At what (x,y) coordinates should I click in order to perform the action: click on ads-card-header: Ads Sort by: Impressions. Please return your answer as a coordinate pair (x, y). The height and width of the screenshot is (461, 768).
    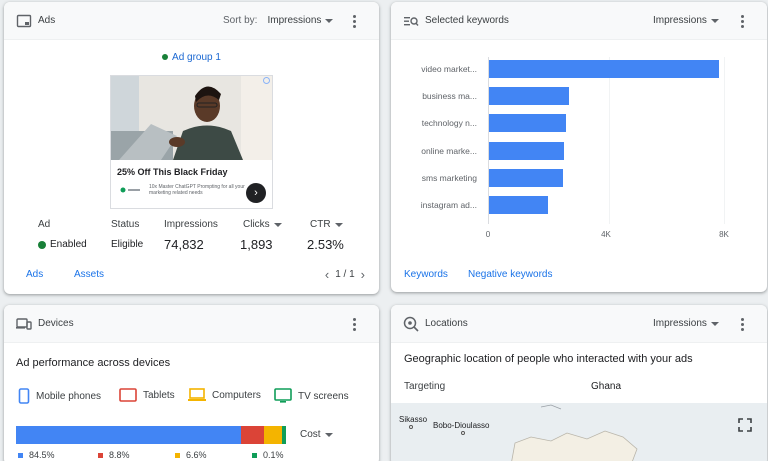
    Looking at the image, I should click on (191, 21).